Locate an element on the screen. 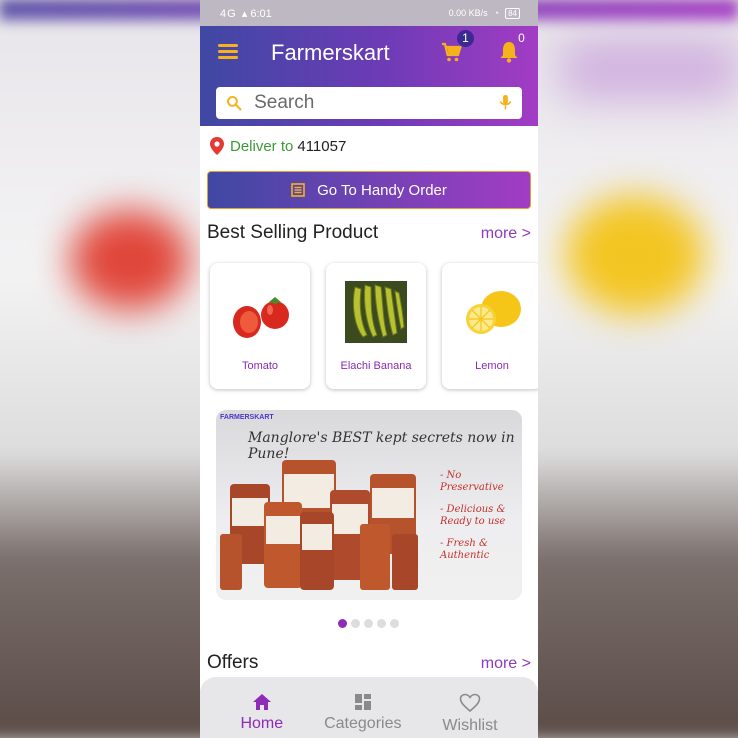 The width and height of the screenshot is (738, 738). nav-home: Home is located at coordinates (261, 715).